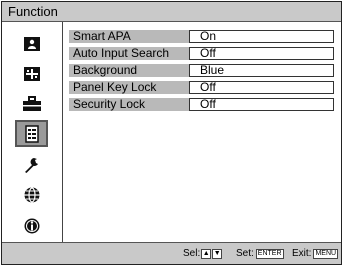 This screenshot has width=344, height=267. I want to click on sidebar-item-information, so click(31, 225).